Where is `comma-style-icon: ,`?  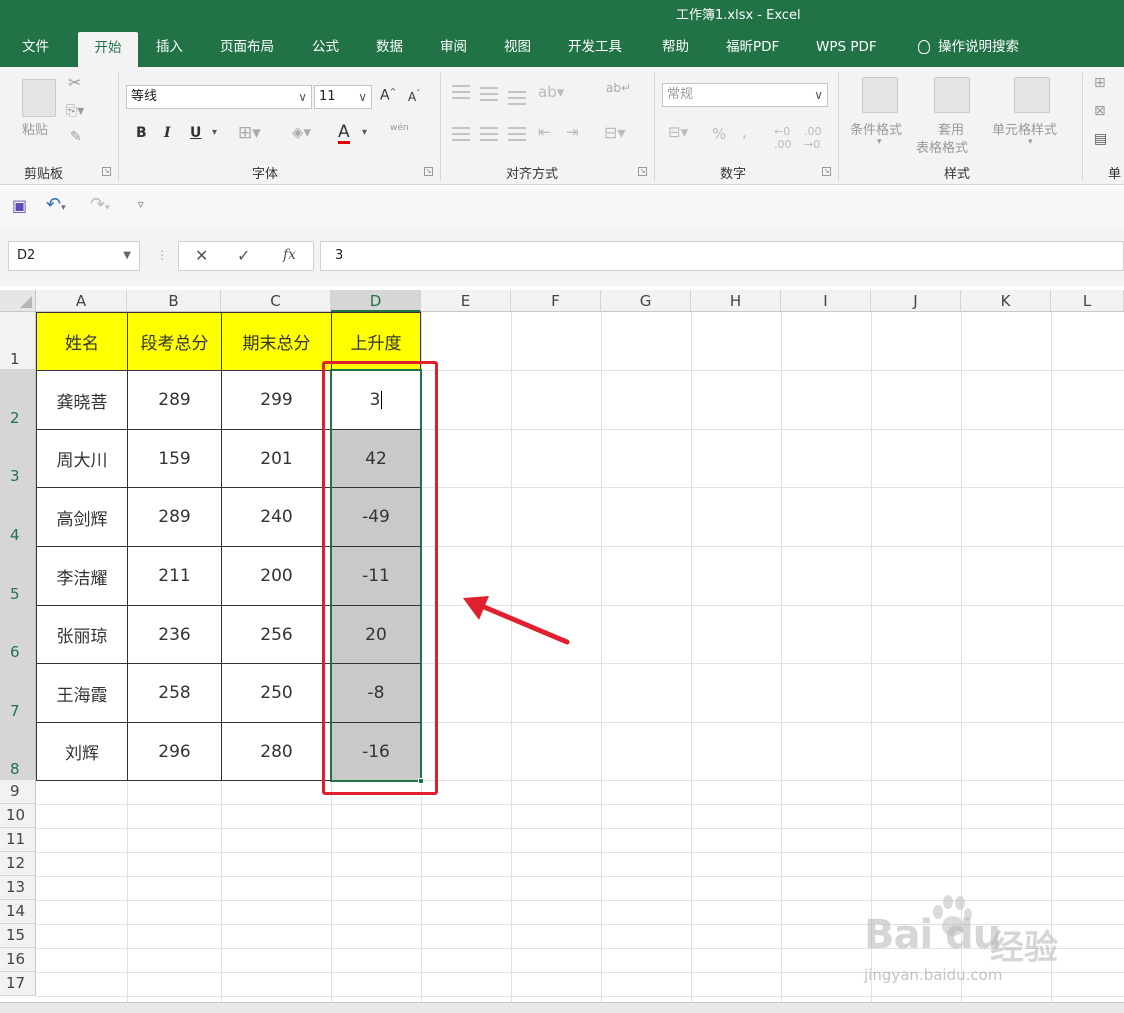
comma-style-icon: , is located at coordinates (744, 132).